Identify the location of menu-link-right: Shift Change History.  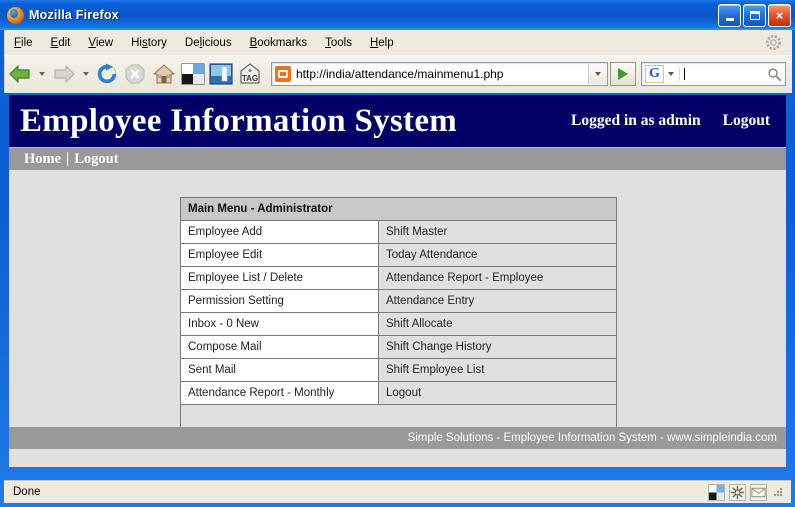
(497, 347).